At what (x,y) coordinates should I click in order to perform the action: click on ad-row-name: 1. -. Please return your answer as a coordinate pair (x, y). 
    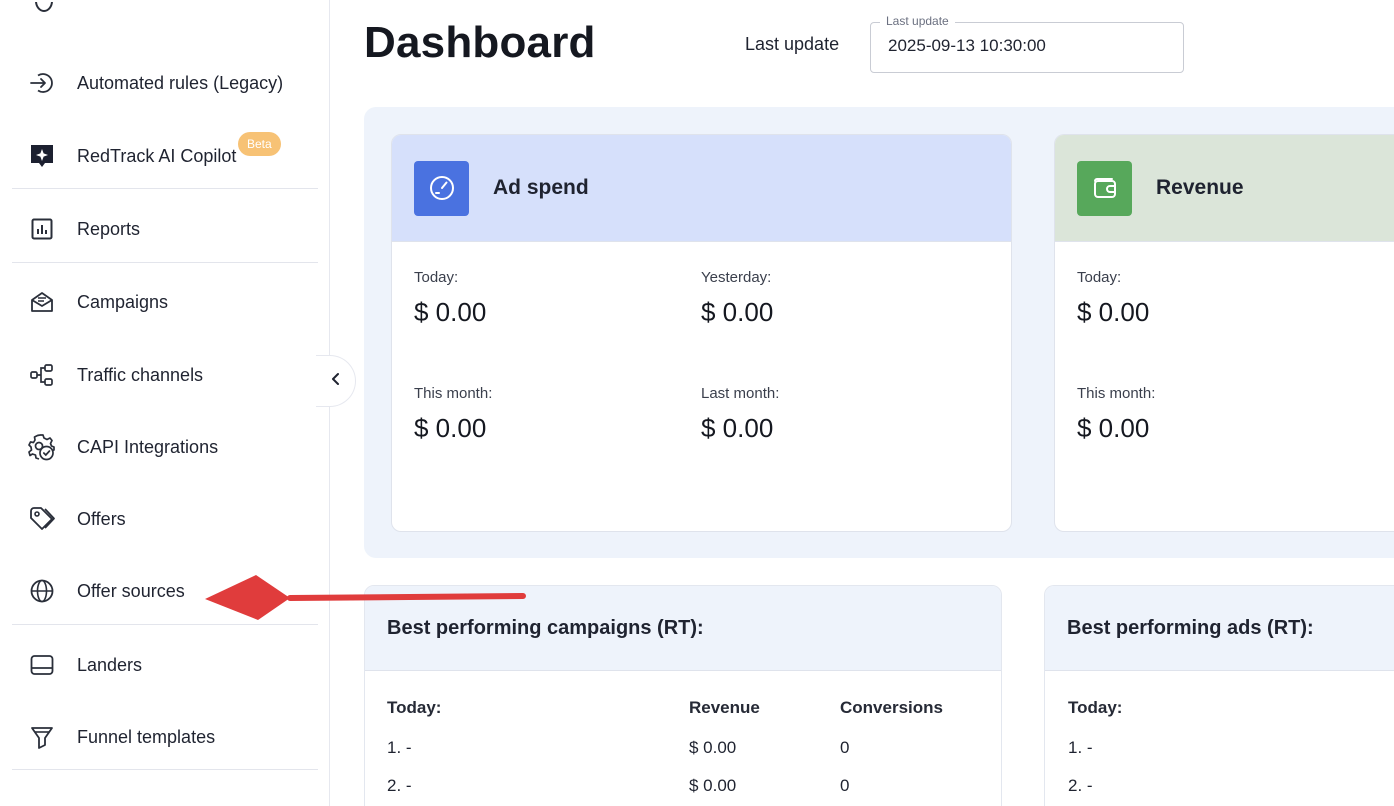
    Looking at the image, I should click on (1080, 747).